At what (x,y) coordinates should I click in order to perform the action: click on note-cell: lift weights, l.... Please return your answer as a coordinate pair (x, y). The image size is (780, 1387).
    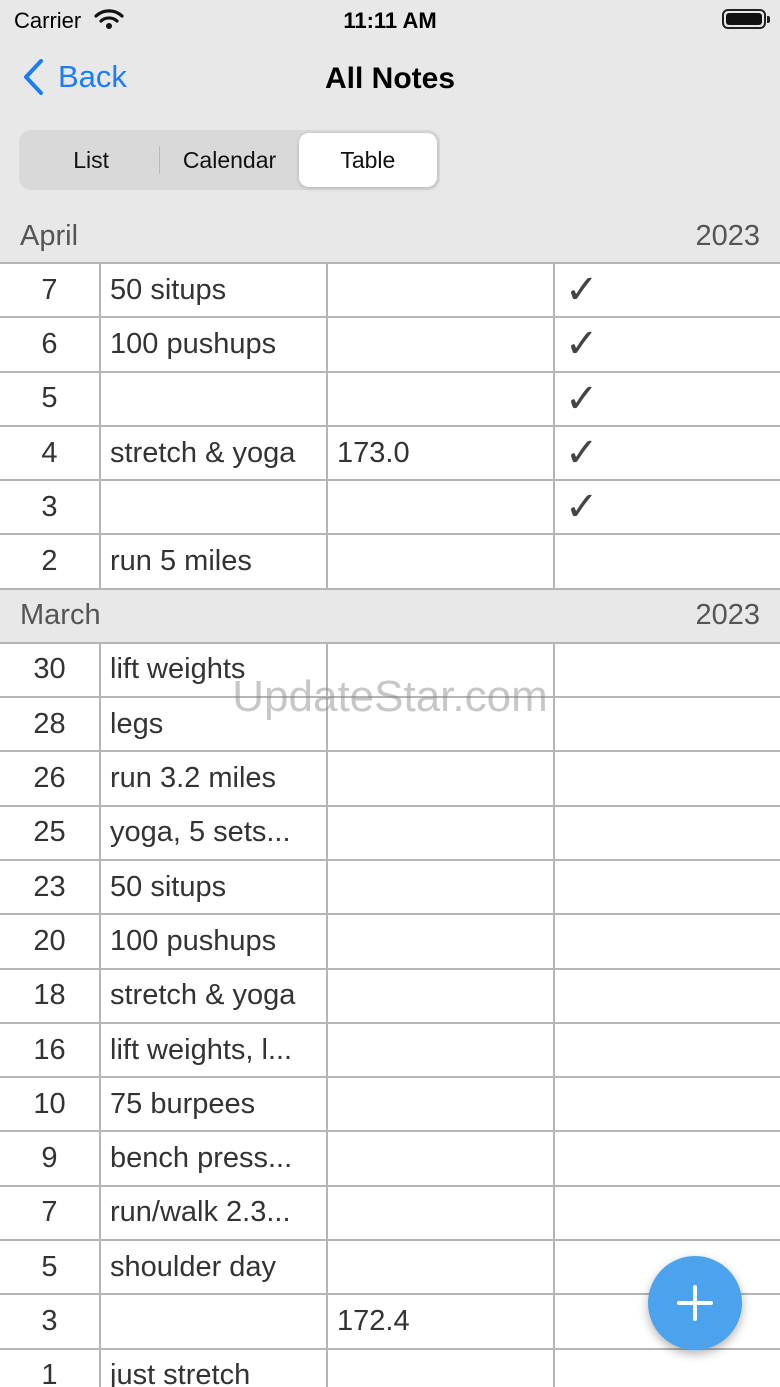
    Looking at the image, I should click on (214, 1050).